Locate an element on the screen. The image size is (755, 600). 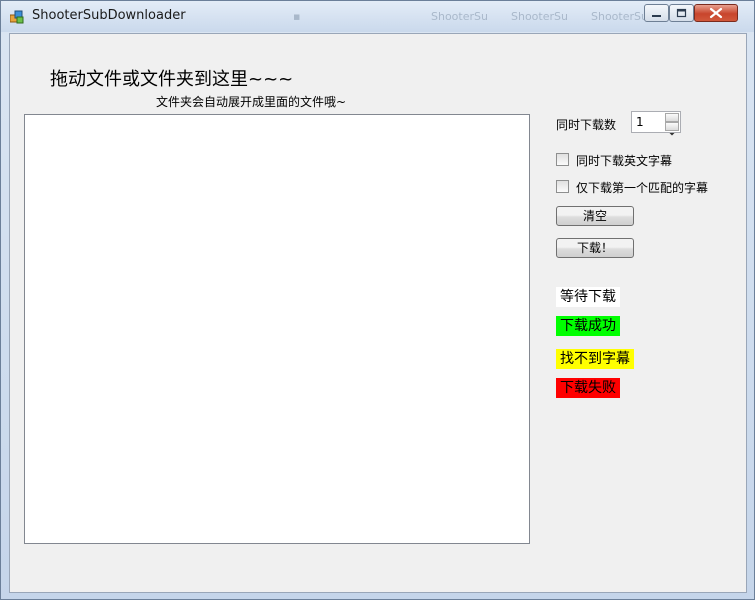
stepper-down-button is located at coordinates (672, 129).